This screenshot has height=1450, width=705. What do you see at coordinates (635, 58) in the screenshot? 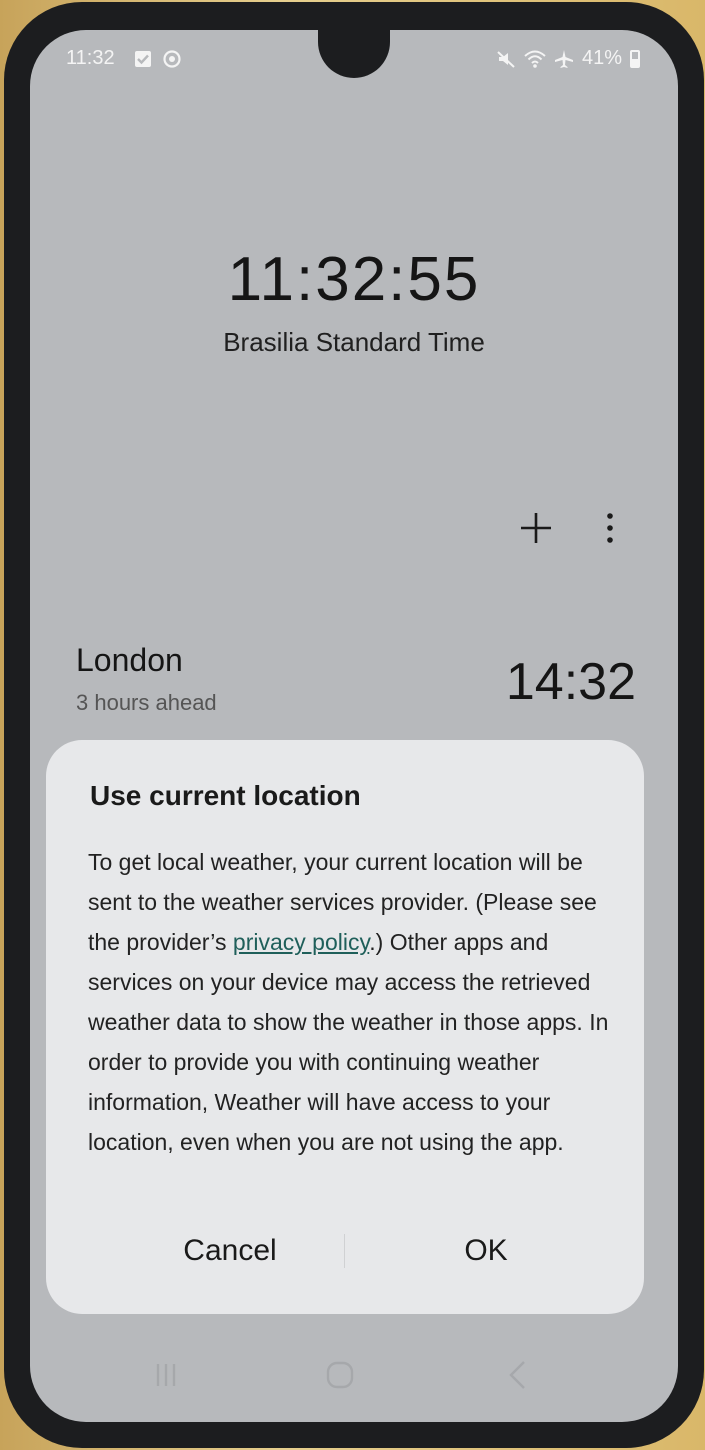
I see `battery-icon` at bounding box center [635, 58].